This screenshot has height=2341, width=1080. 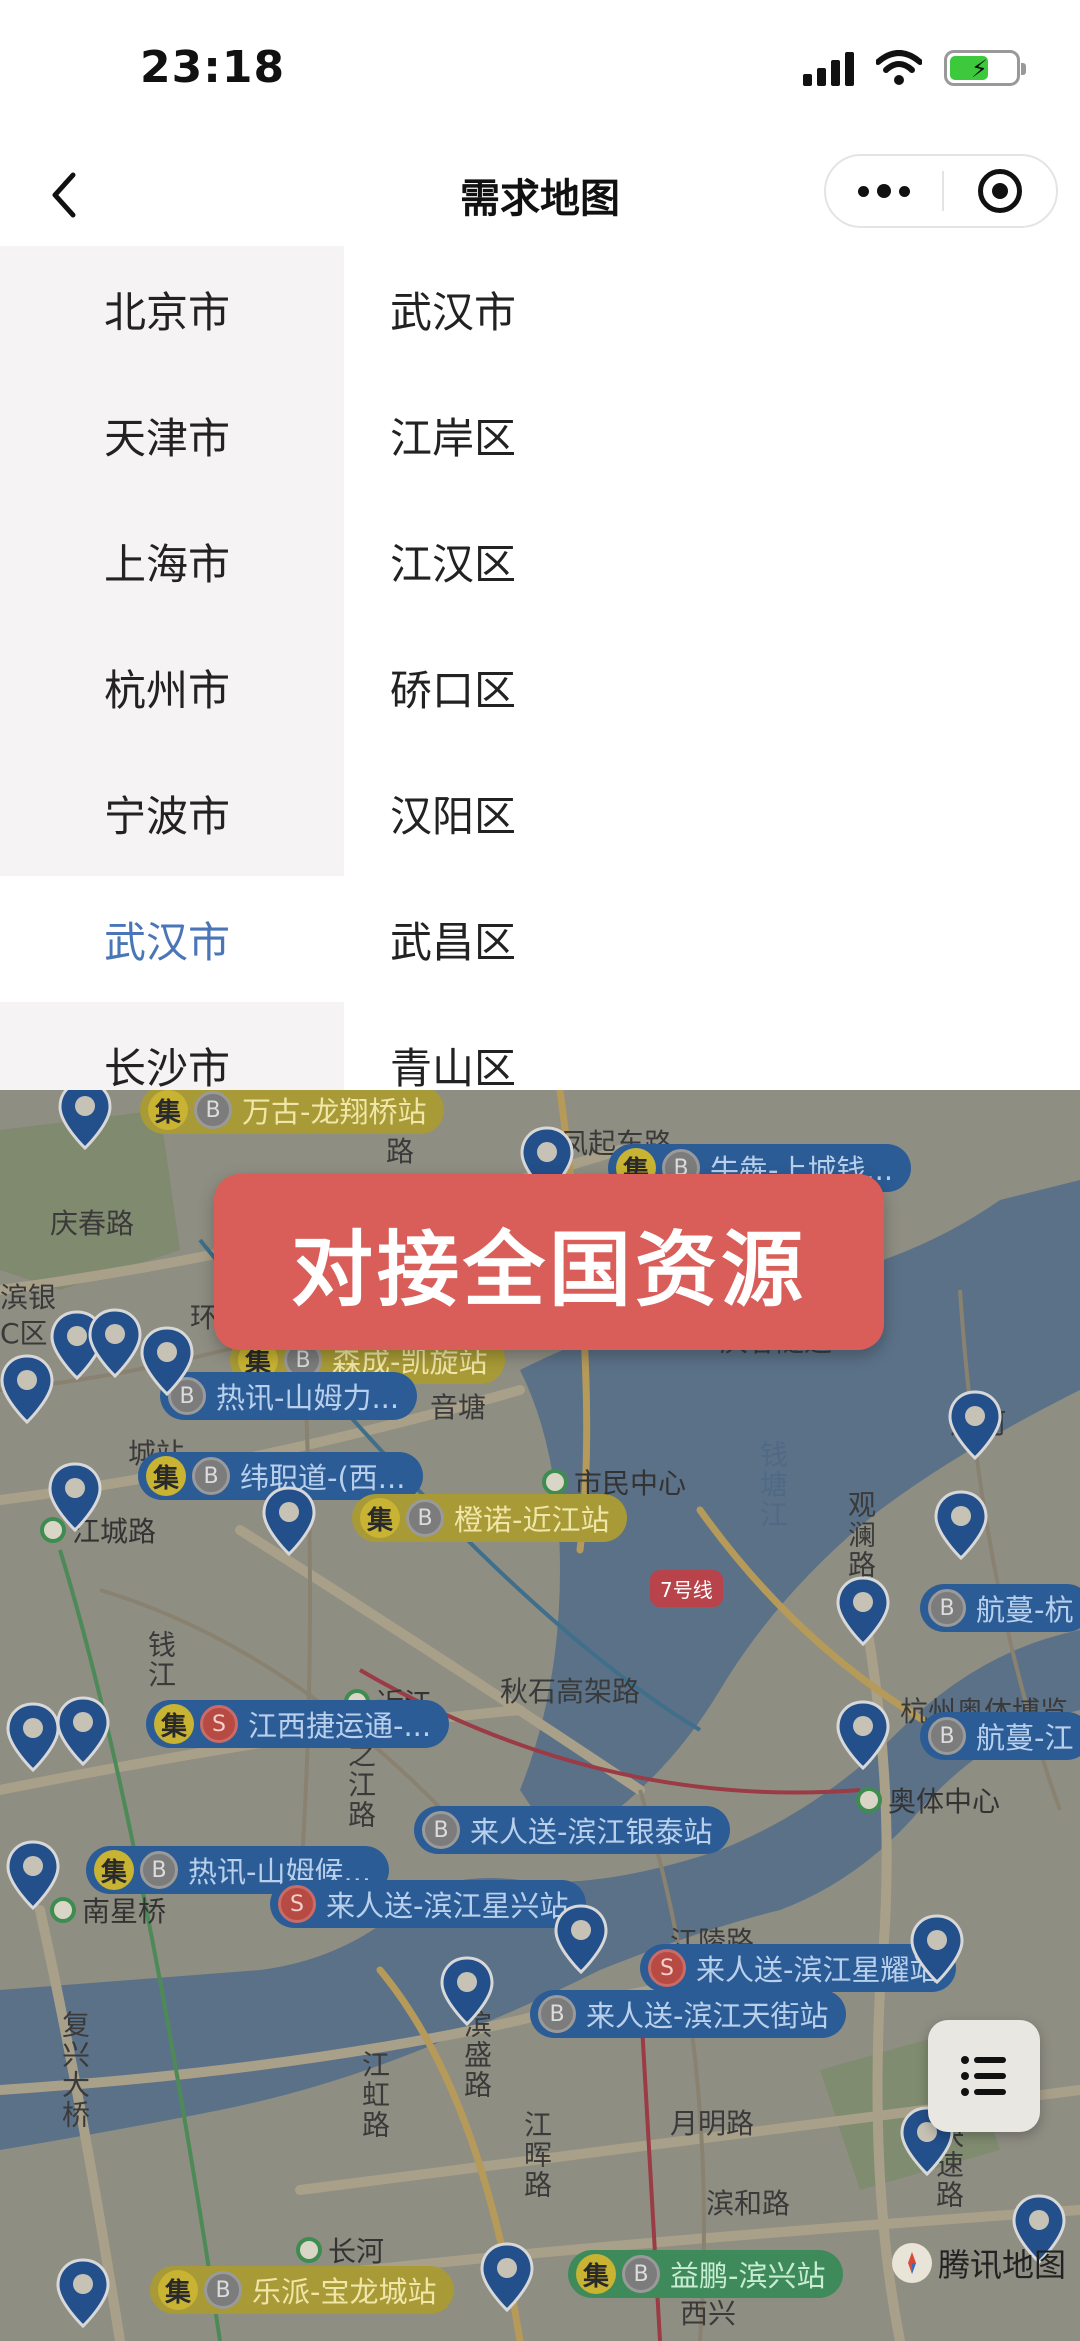 What do you see at coordinates (74, 2070) in the screenshot?
I see `map-label: 复兴大桥` at bounding box center [74, 2070].